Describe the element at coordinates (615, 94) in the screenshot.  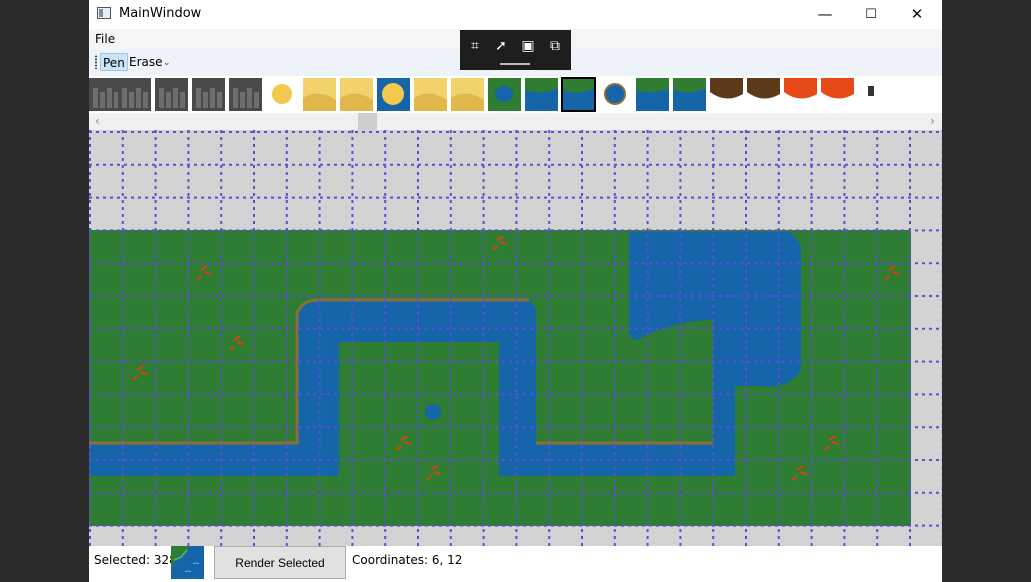
I see `palette-tile-water-small` at that location.